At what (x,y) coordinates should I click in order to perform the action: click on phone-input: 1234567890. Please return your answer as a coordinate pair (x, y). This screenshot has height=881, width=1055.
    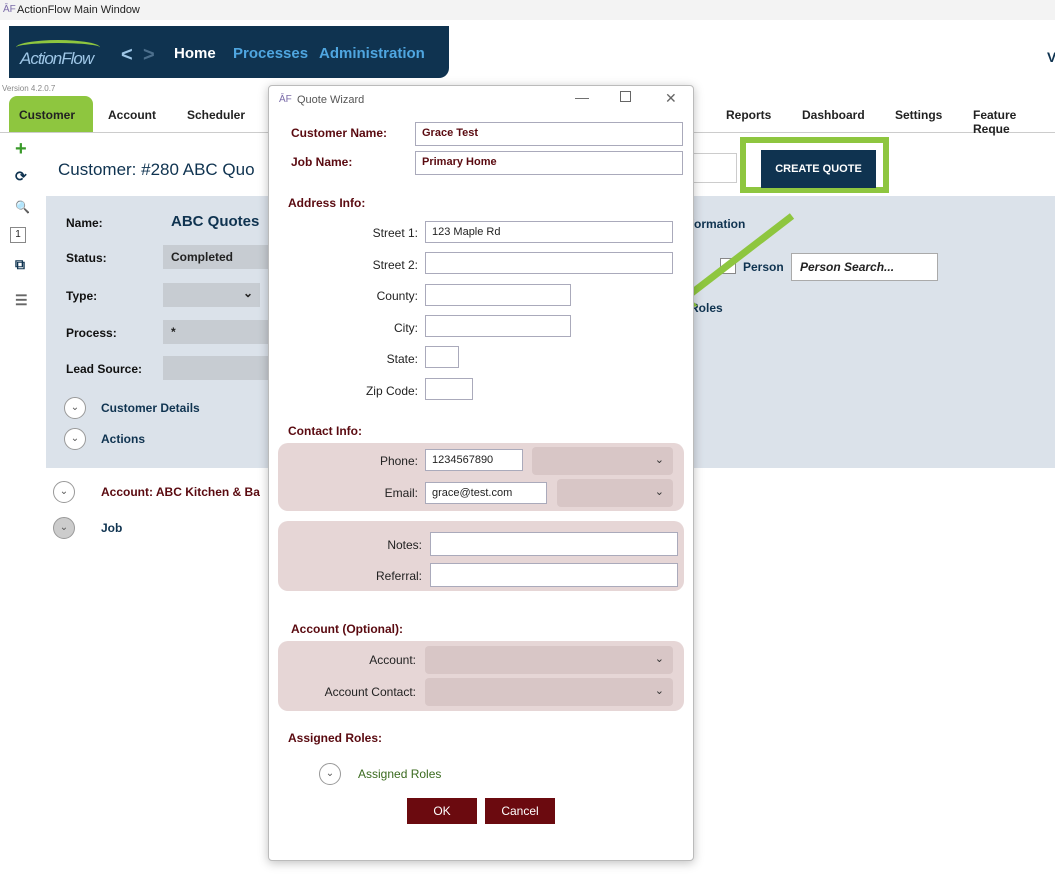
    Looking at the image, I should click on (474, 460).